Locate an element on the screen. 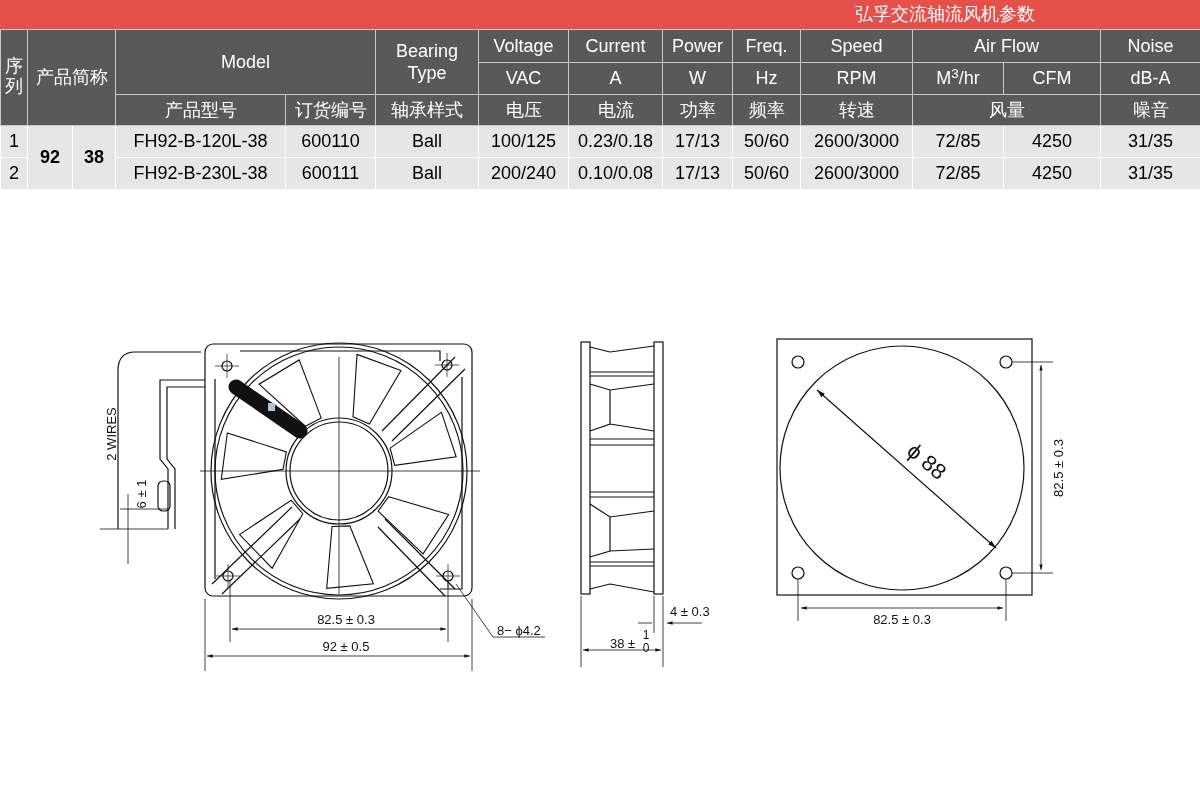  column-header: Model is located at coordinates (245, 62).